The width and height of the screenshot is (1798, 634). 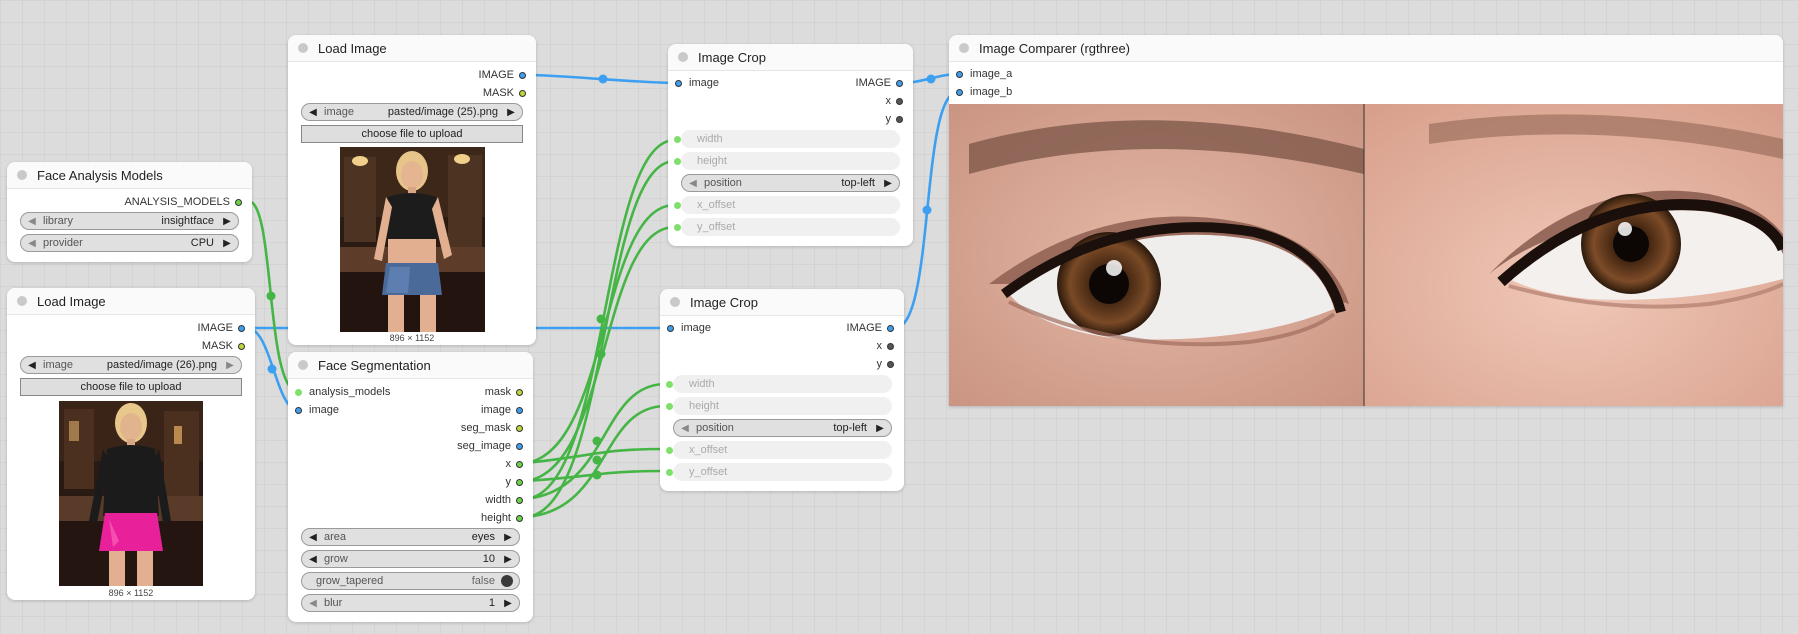 I want to click on output-analysis-models: ANALYSIS_MODELS, so click(x=183, y=202).